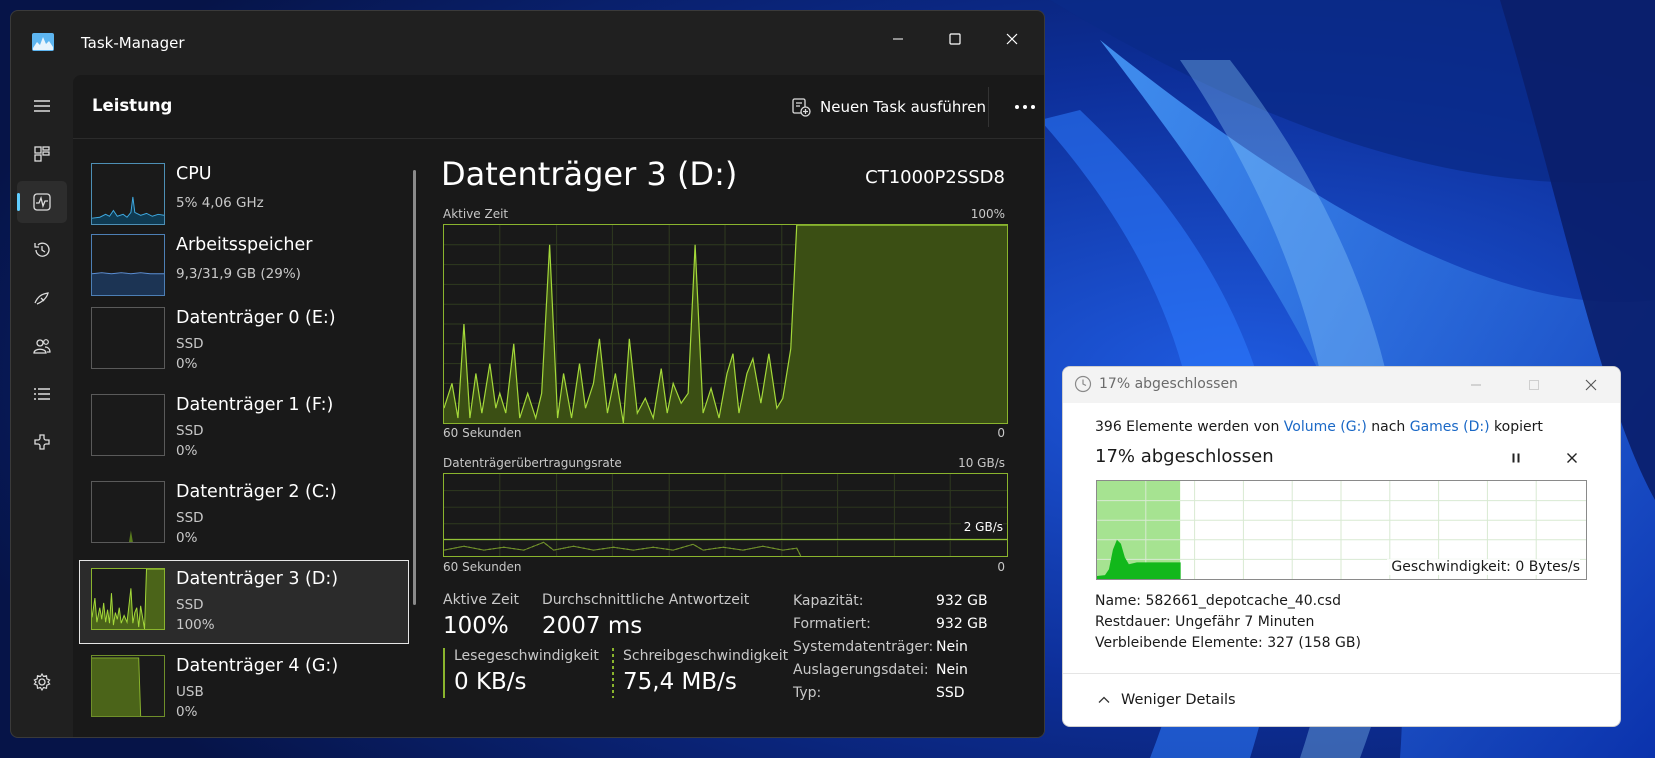 The width and height of the screenshot is (1655, 758). What do you see at coordinates (476, 626) in the screenshot?
I see `active-time-value: 100%` at bounding box center [476, 626].